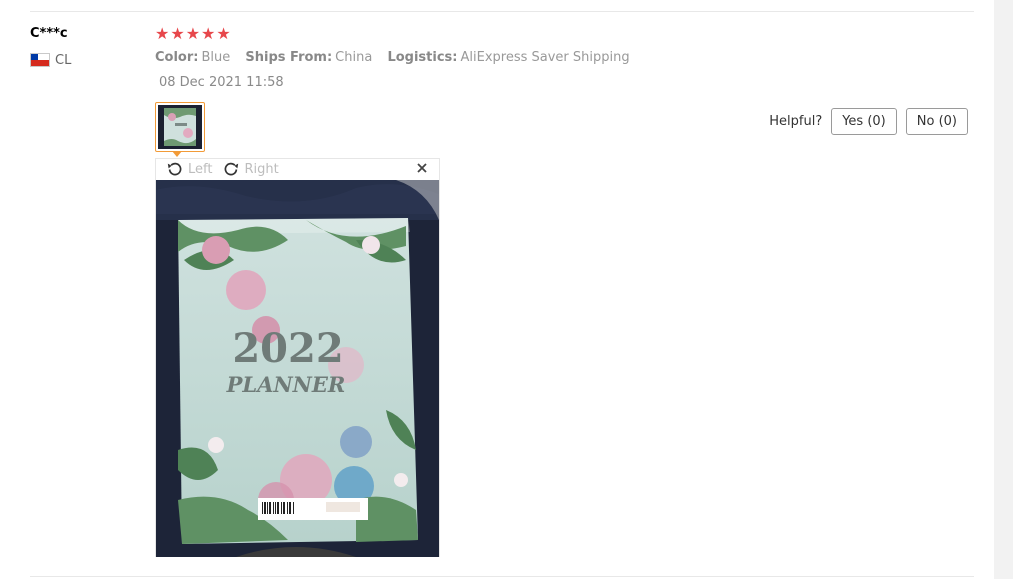 This screenshot has width=1013, height=579. I want to click on review-photo-thumbnail, so click(180, 127).